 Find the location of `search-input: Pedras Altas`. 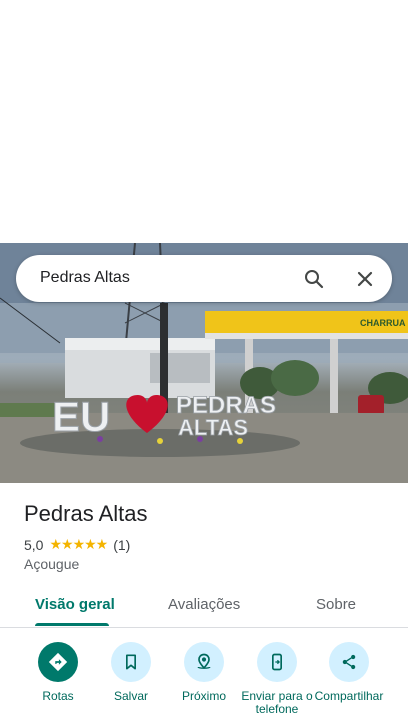

search-input: Pedras Altas is located at coordinates (85, 278).